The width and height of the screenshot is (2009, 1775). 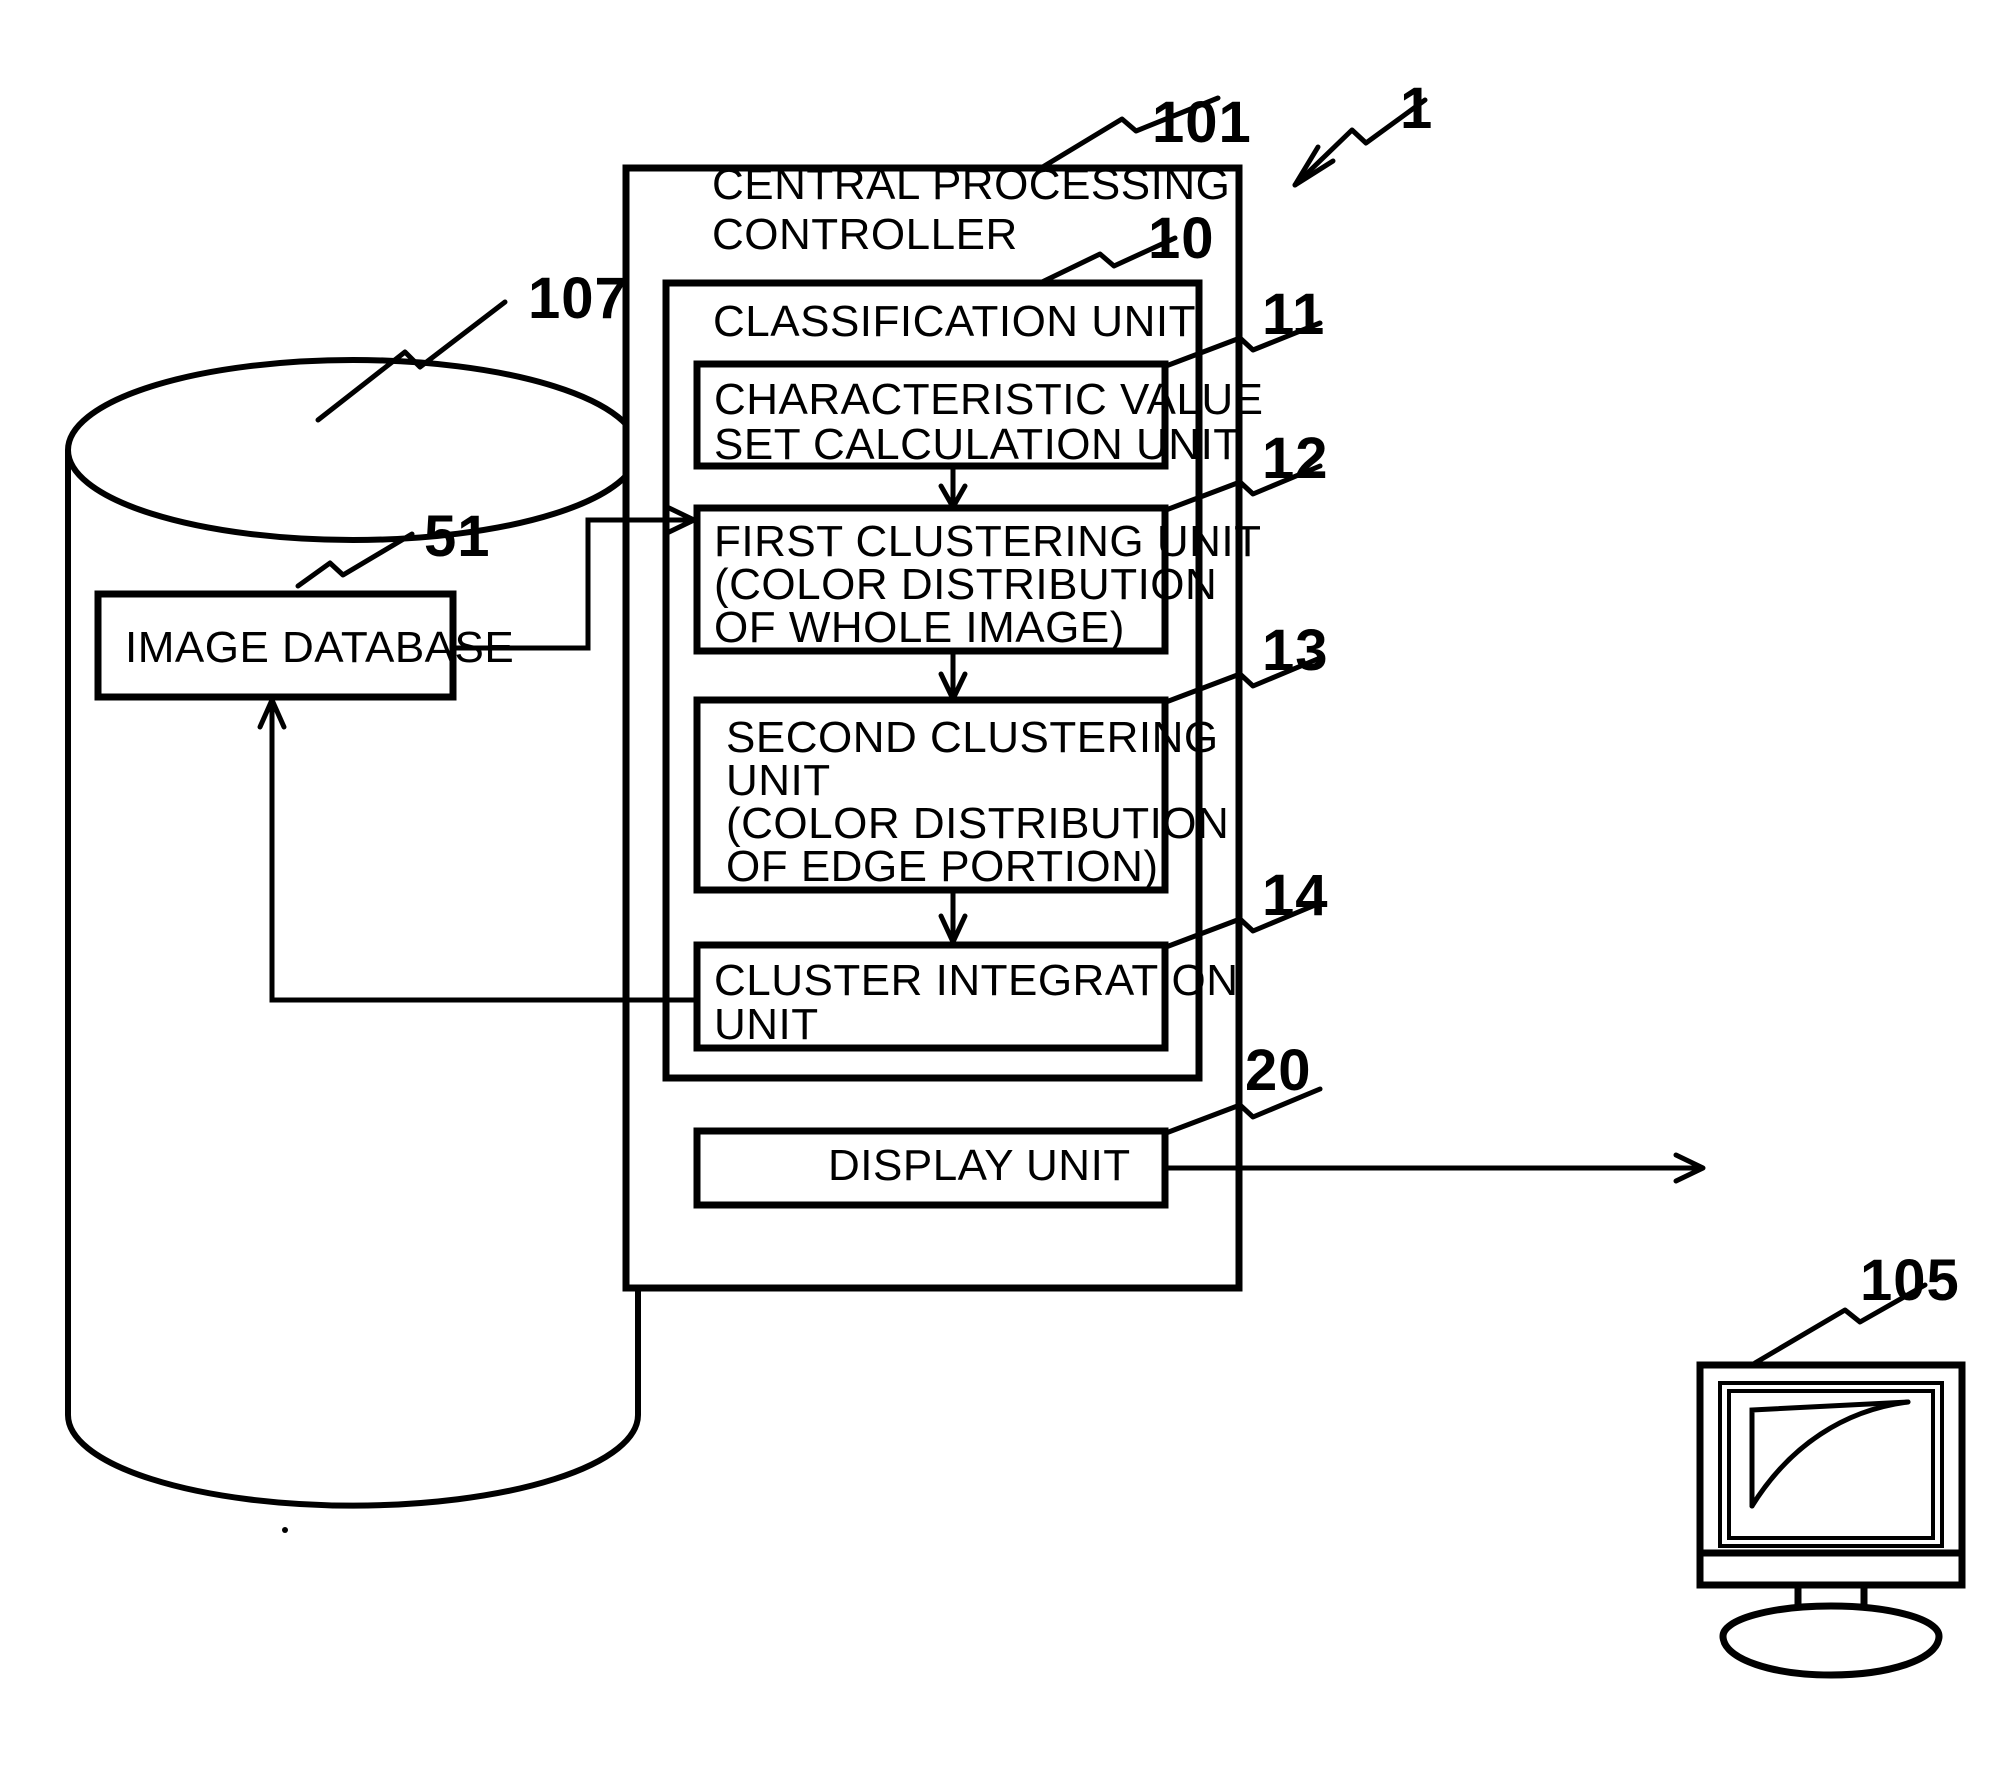 I want to click on ref-number-101: 101, so click(x=1202, y=122).